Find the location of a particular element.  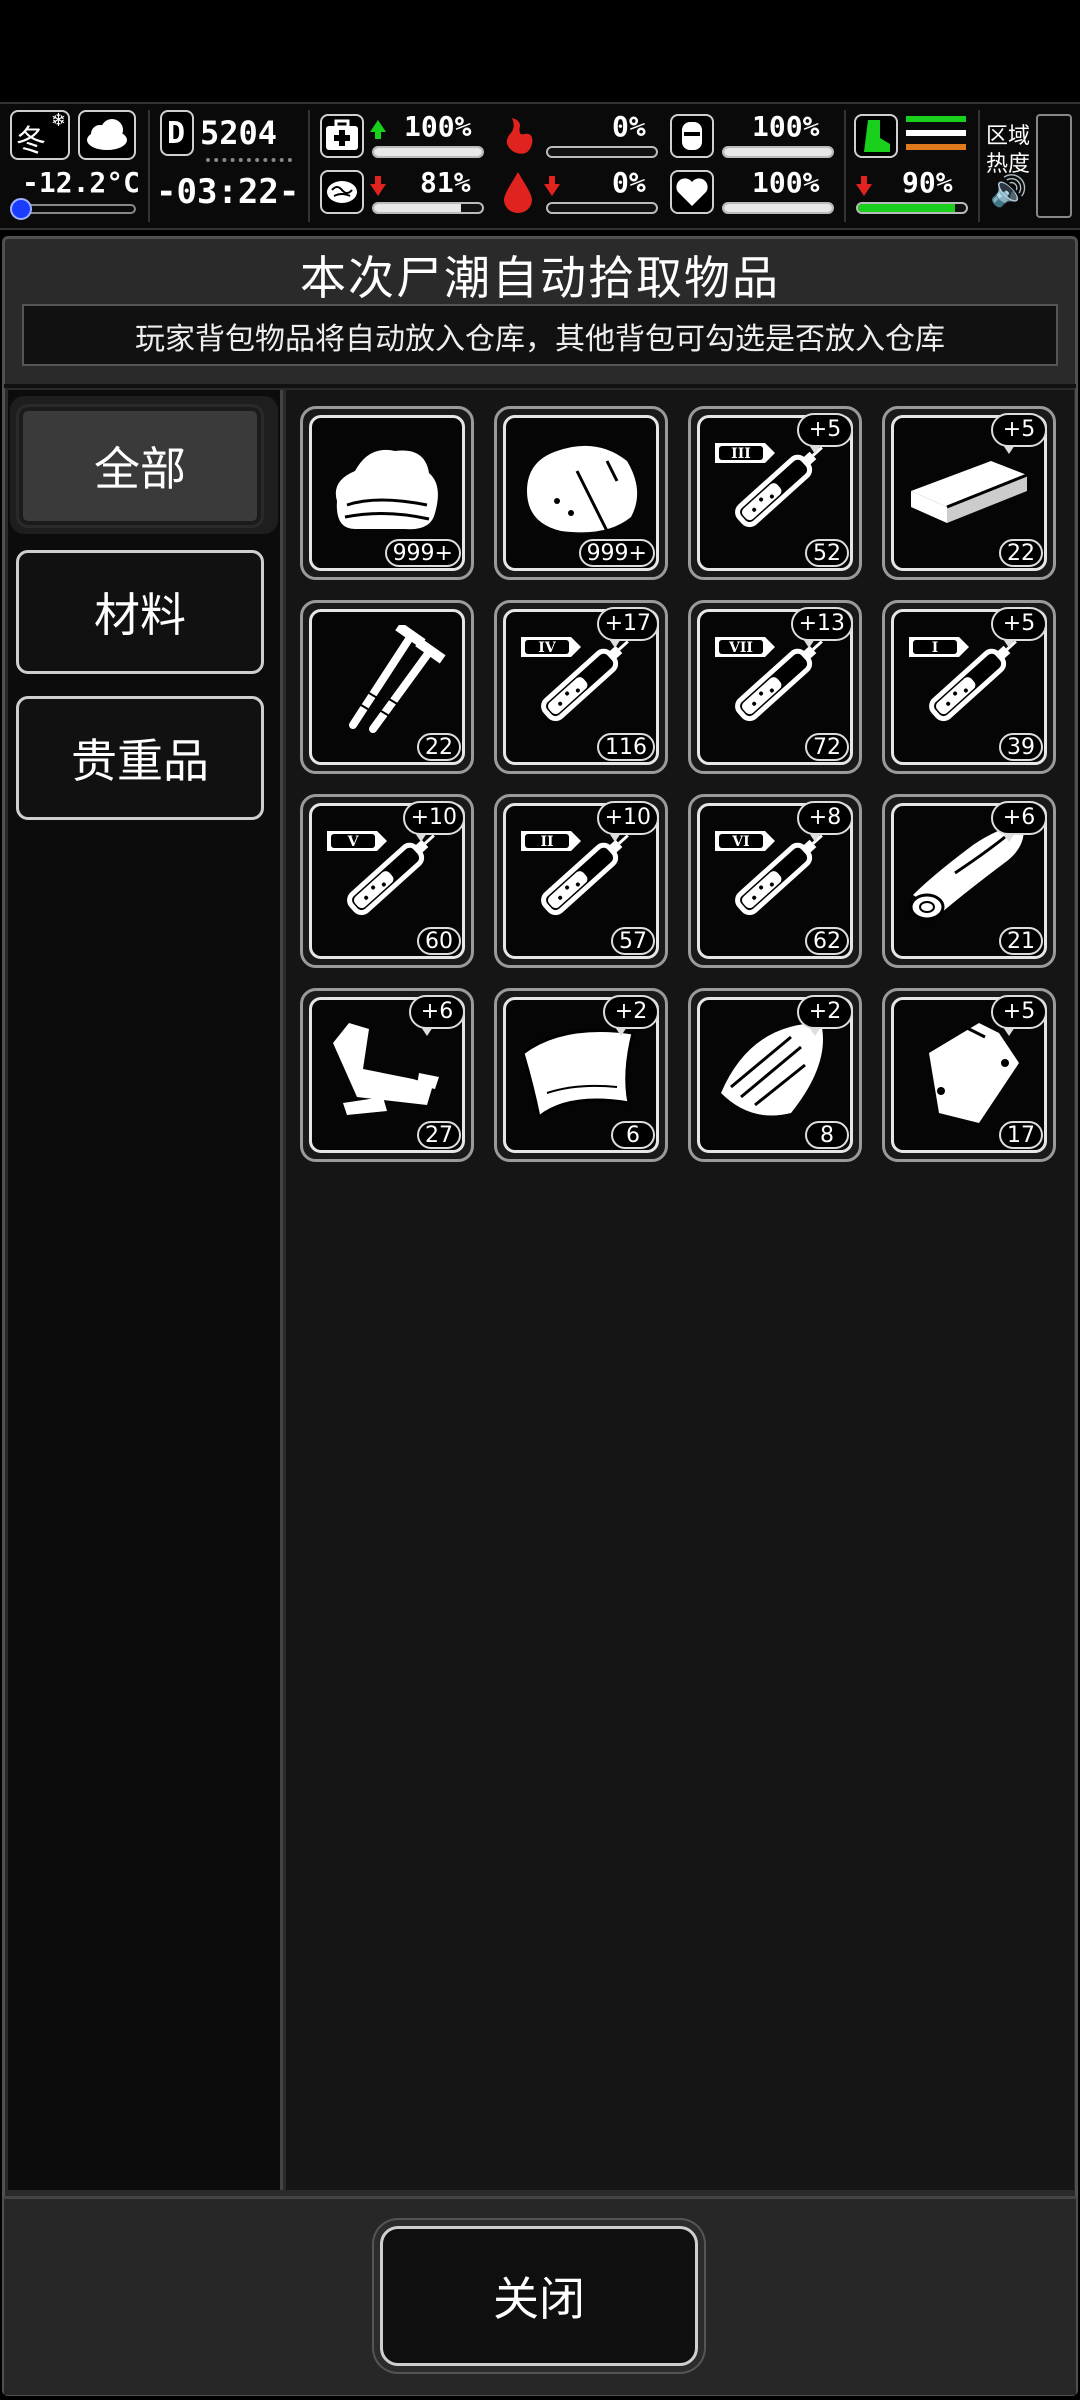

item-count-badge: 17 is located at coordinates (1021, 1135).